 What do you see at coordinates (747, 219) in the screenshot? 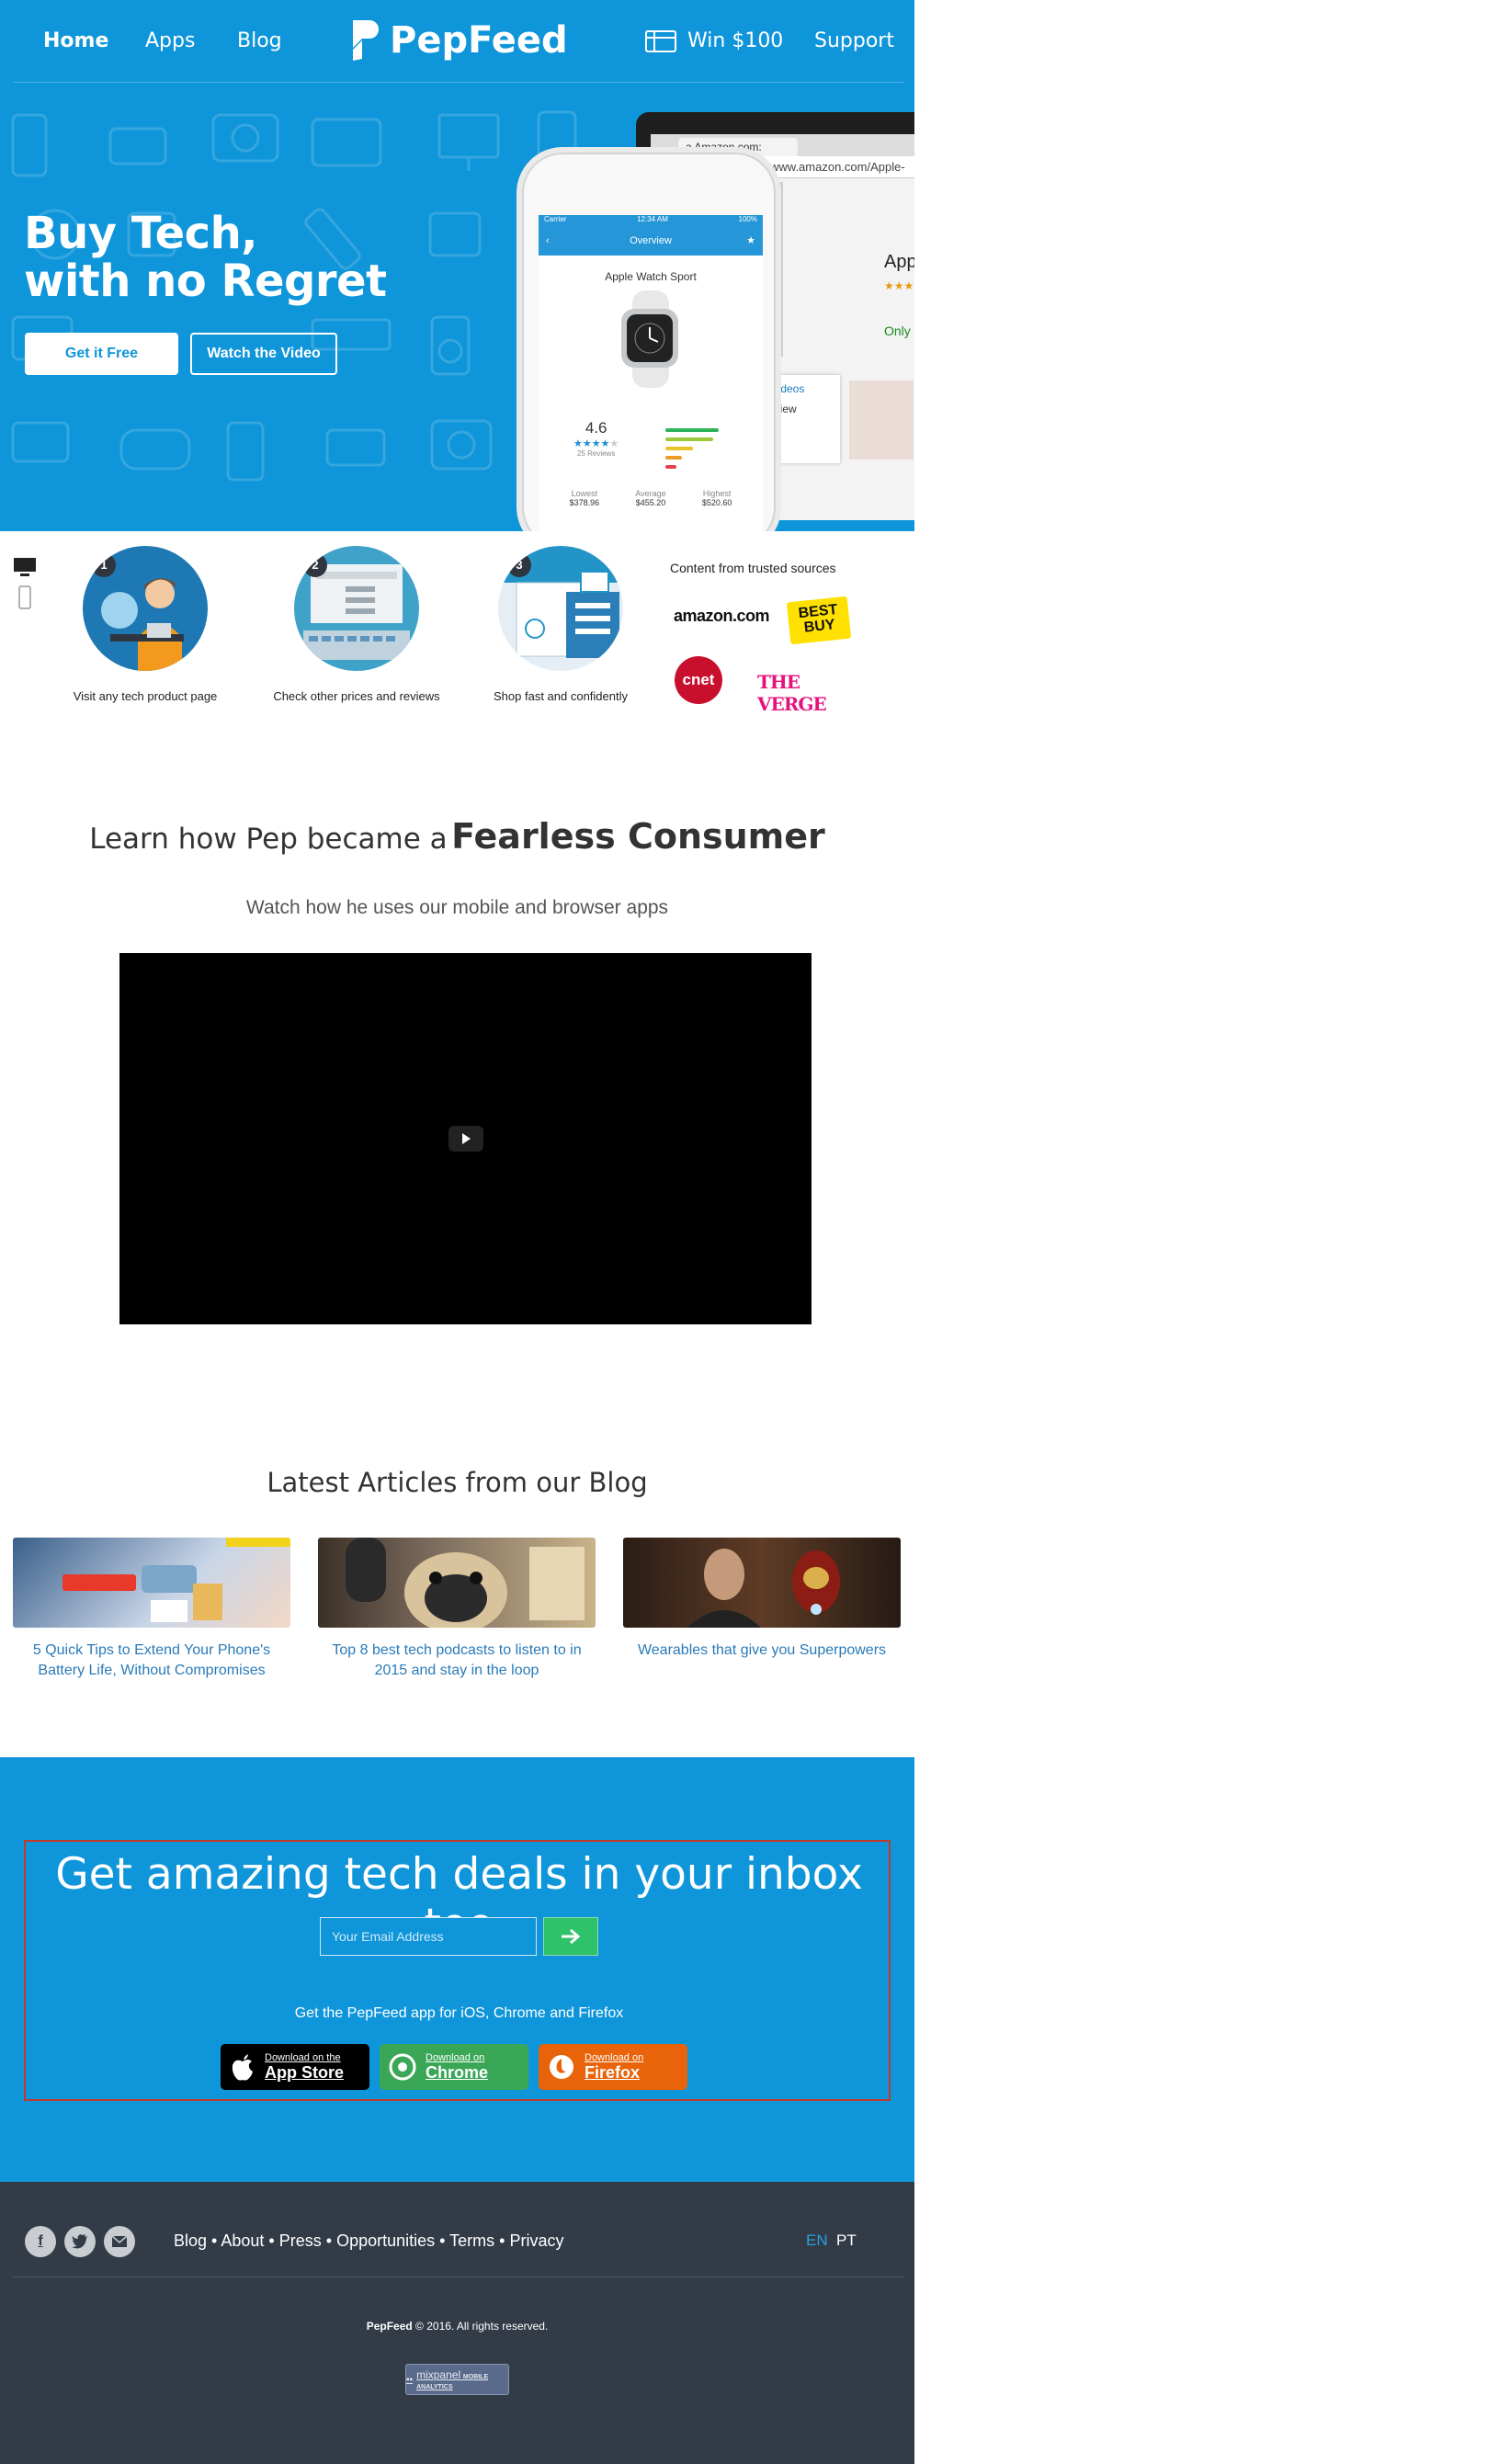
I see `phone-battery: 100%` at bounding box center [747, 219].